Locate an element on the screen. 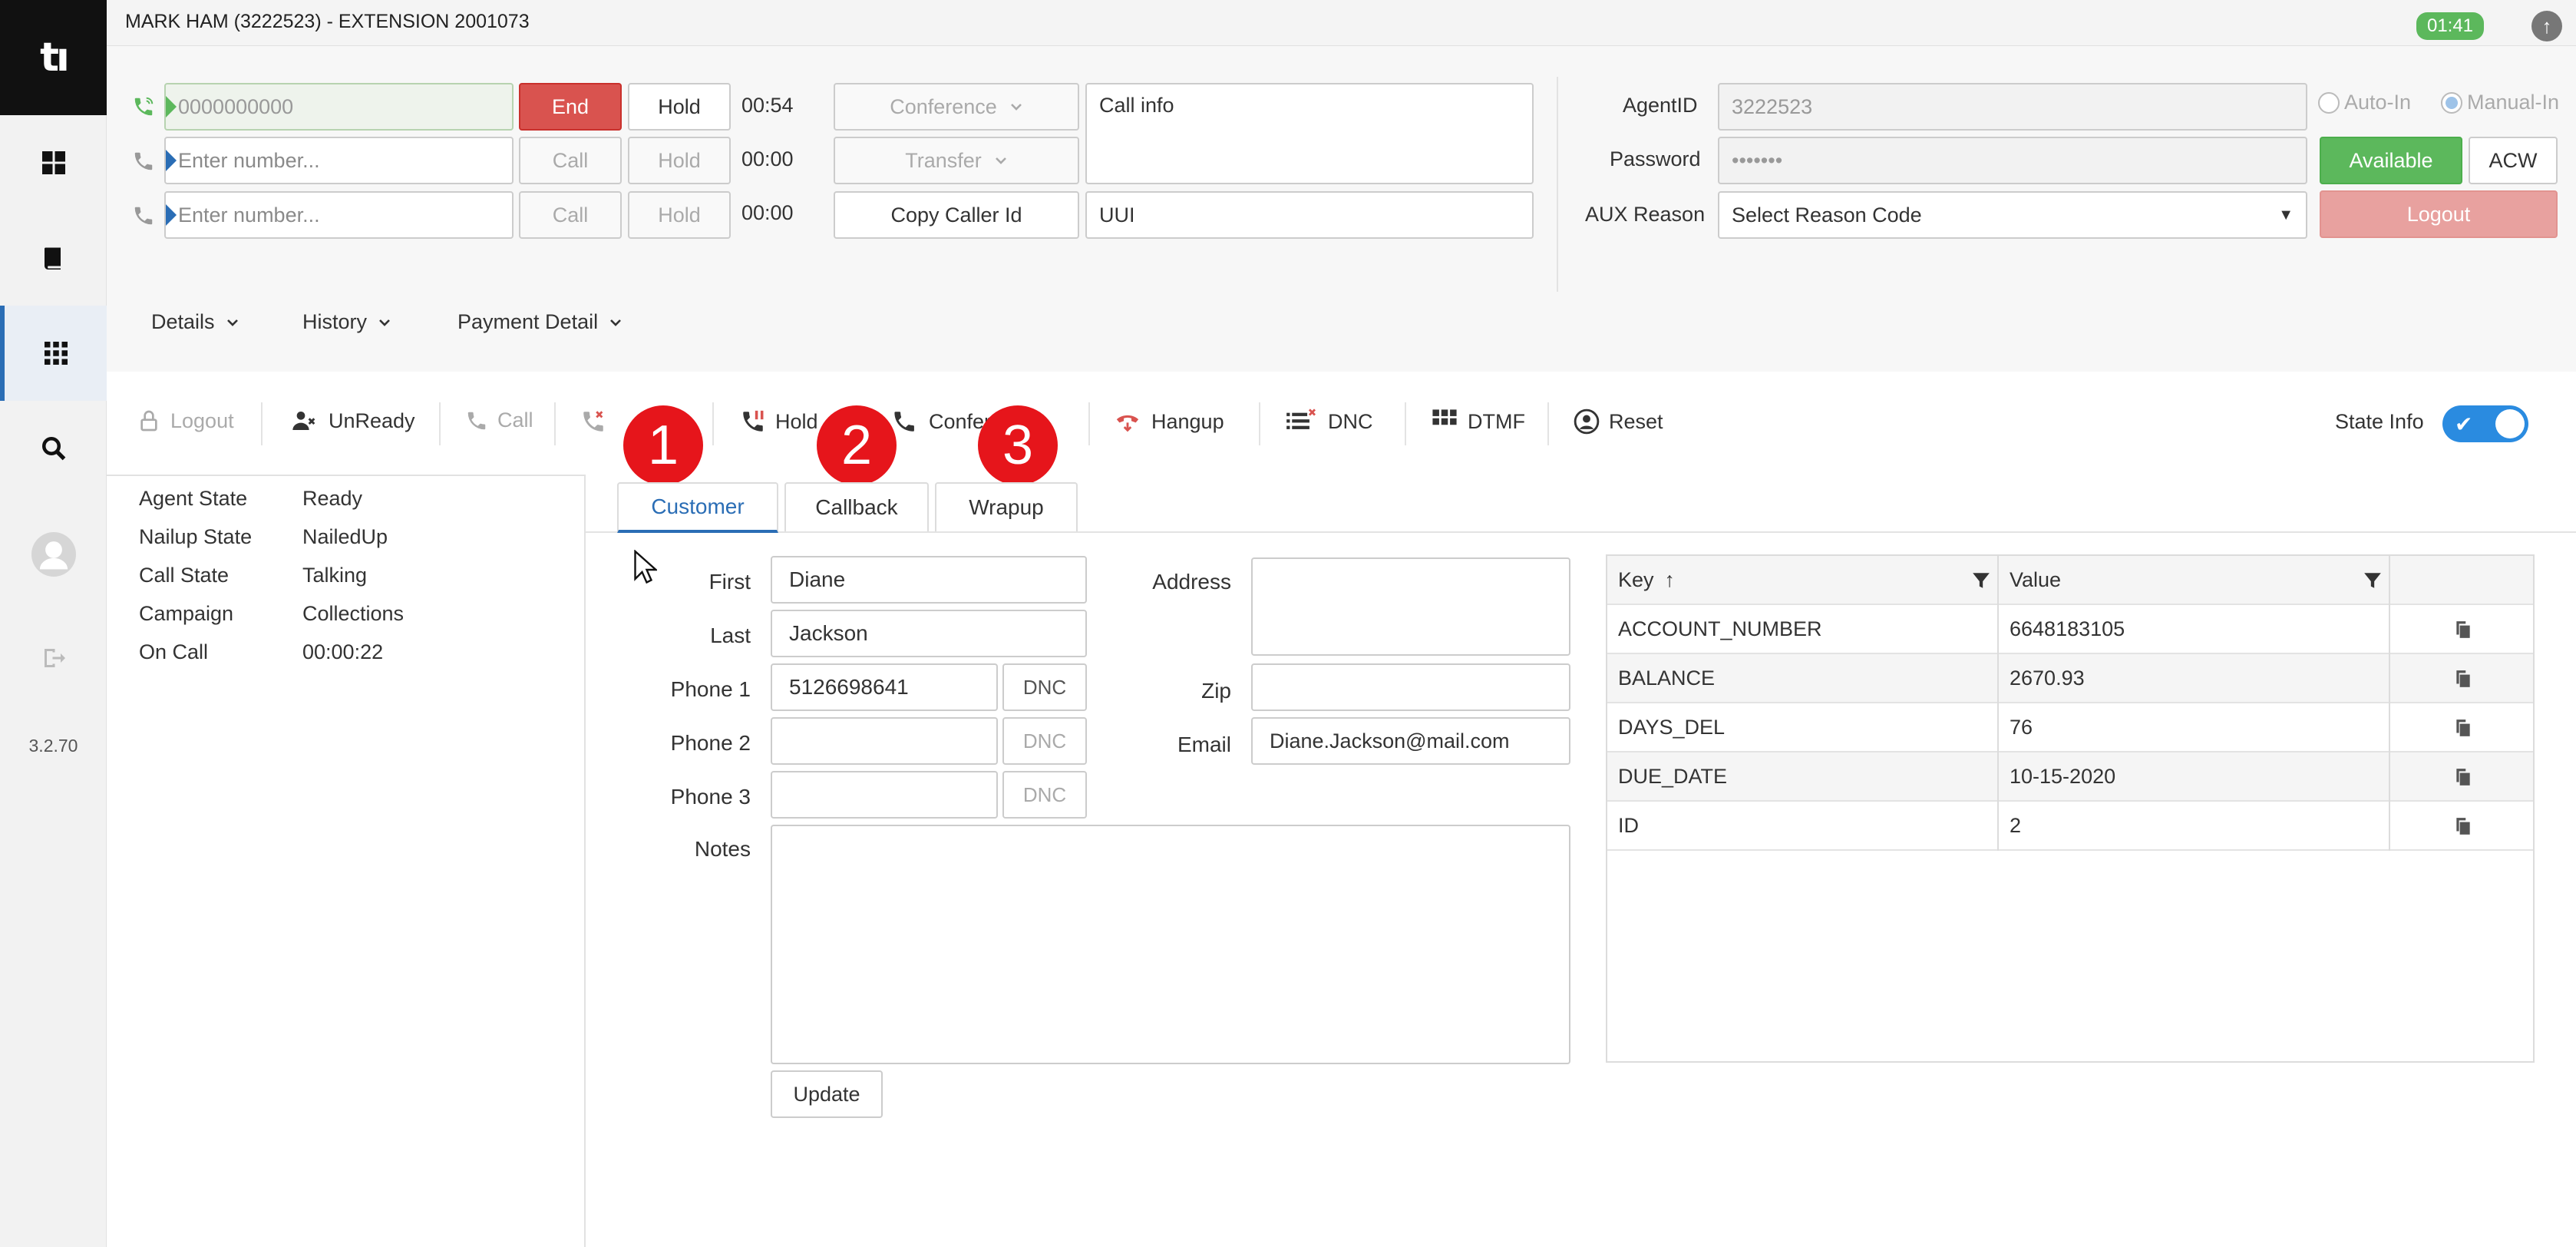 Image resolution: width=2576 pixels, height=1247 pixels. tab-customer: Customer is located at coordinates (697, 508).